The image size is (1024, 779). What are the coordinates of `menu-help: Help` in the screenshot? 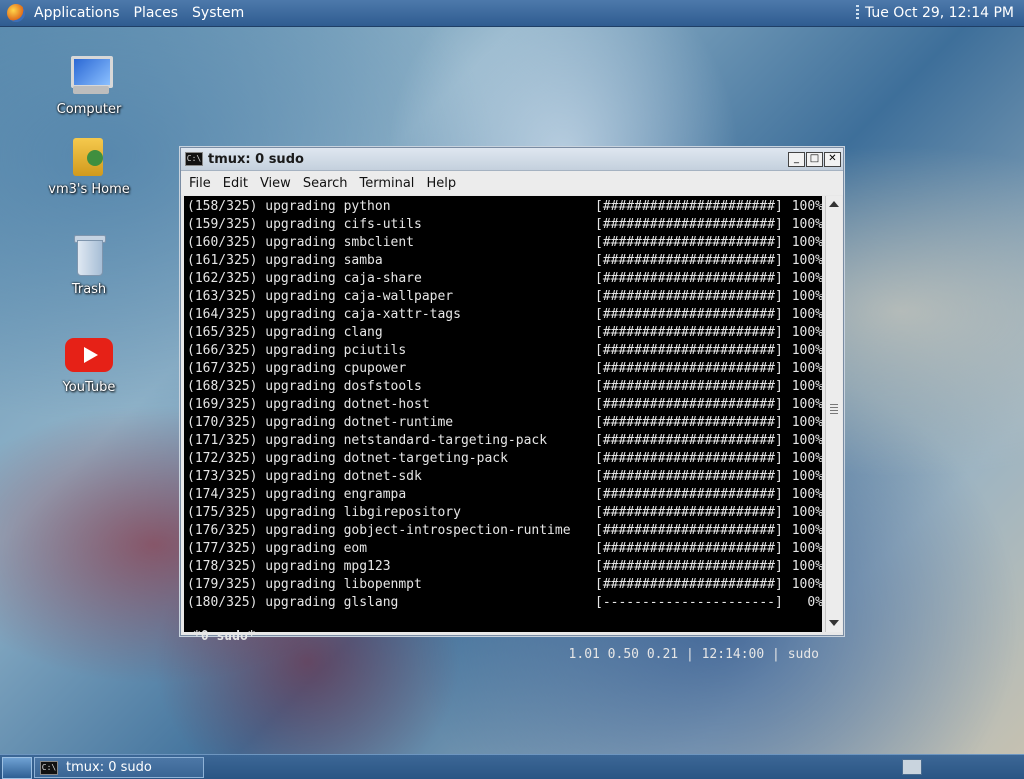 It's located at (441, 183).